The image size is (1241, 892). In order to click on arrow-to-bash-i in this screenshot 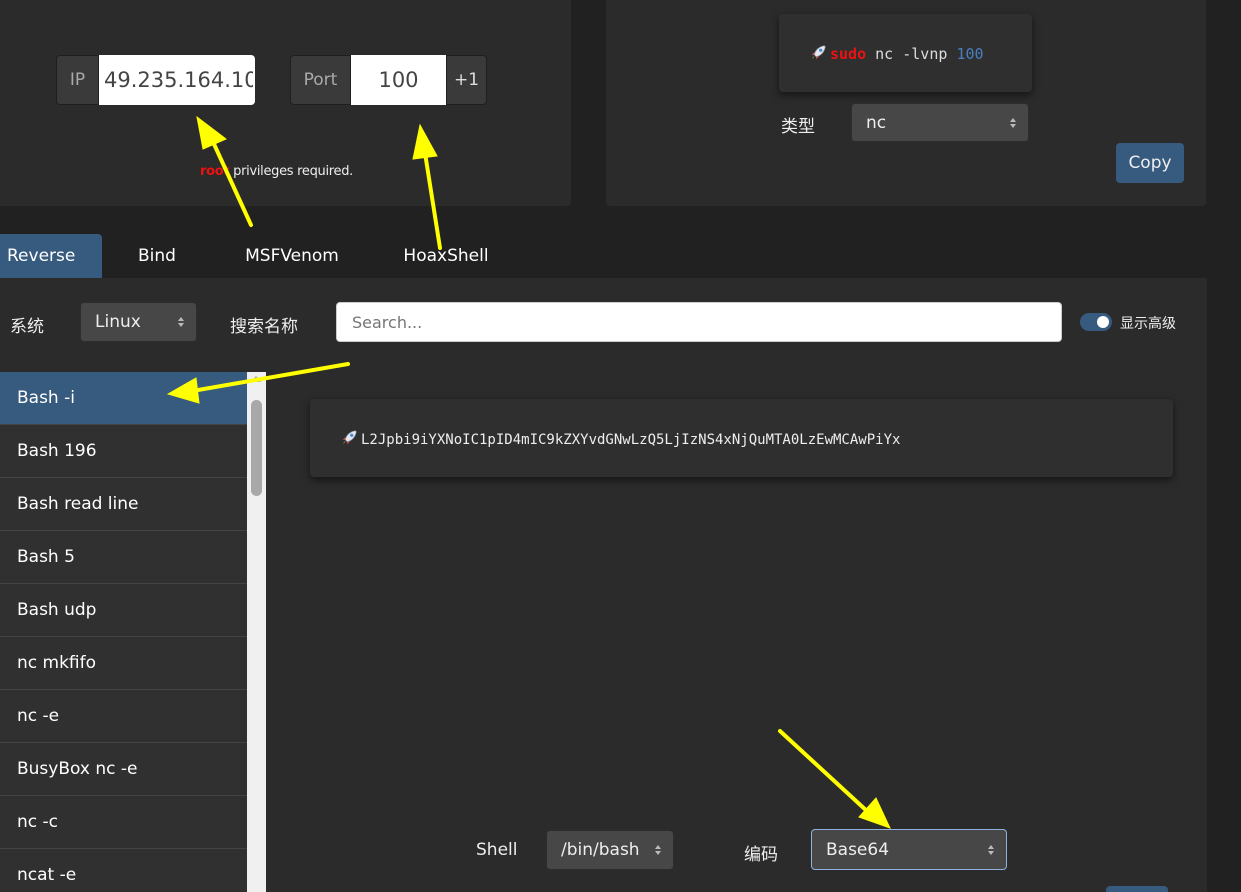, I will do `click(273, 377)`.